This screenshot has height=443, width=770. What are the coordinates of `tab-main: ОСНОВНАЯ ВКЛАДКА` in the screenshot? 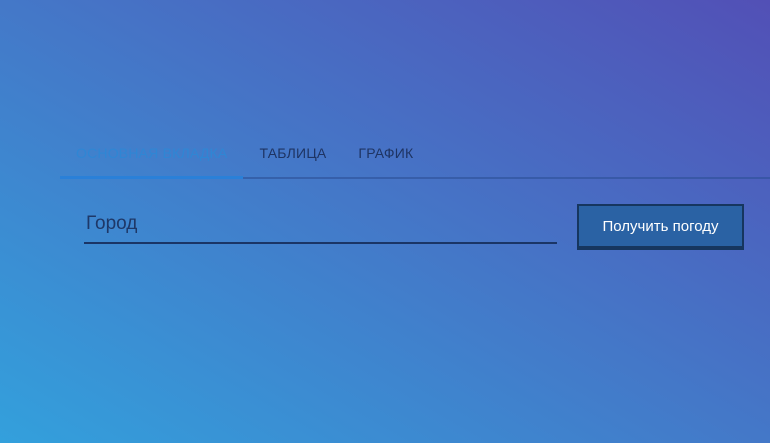 It's located at (152, 153).